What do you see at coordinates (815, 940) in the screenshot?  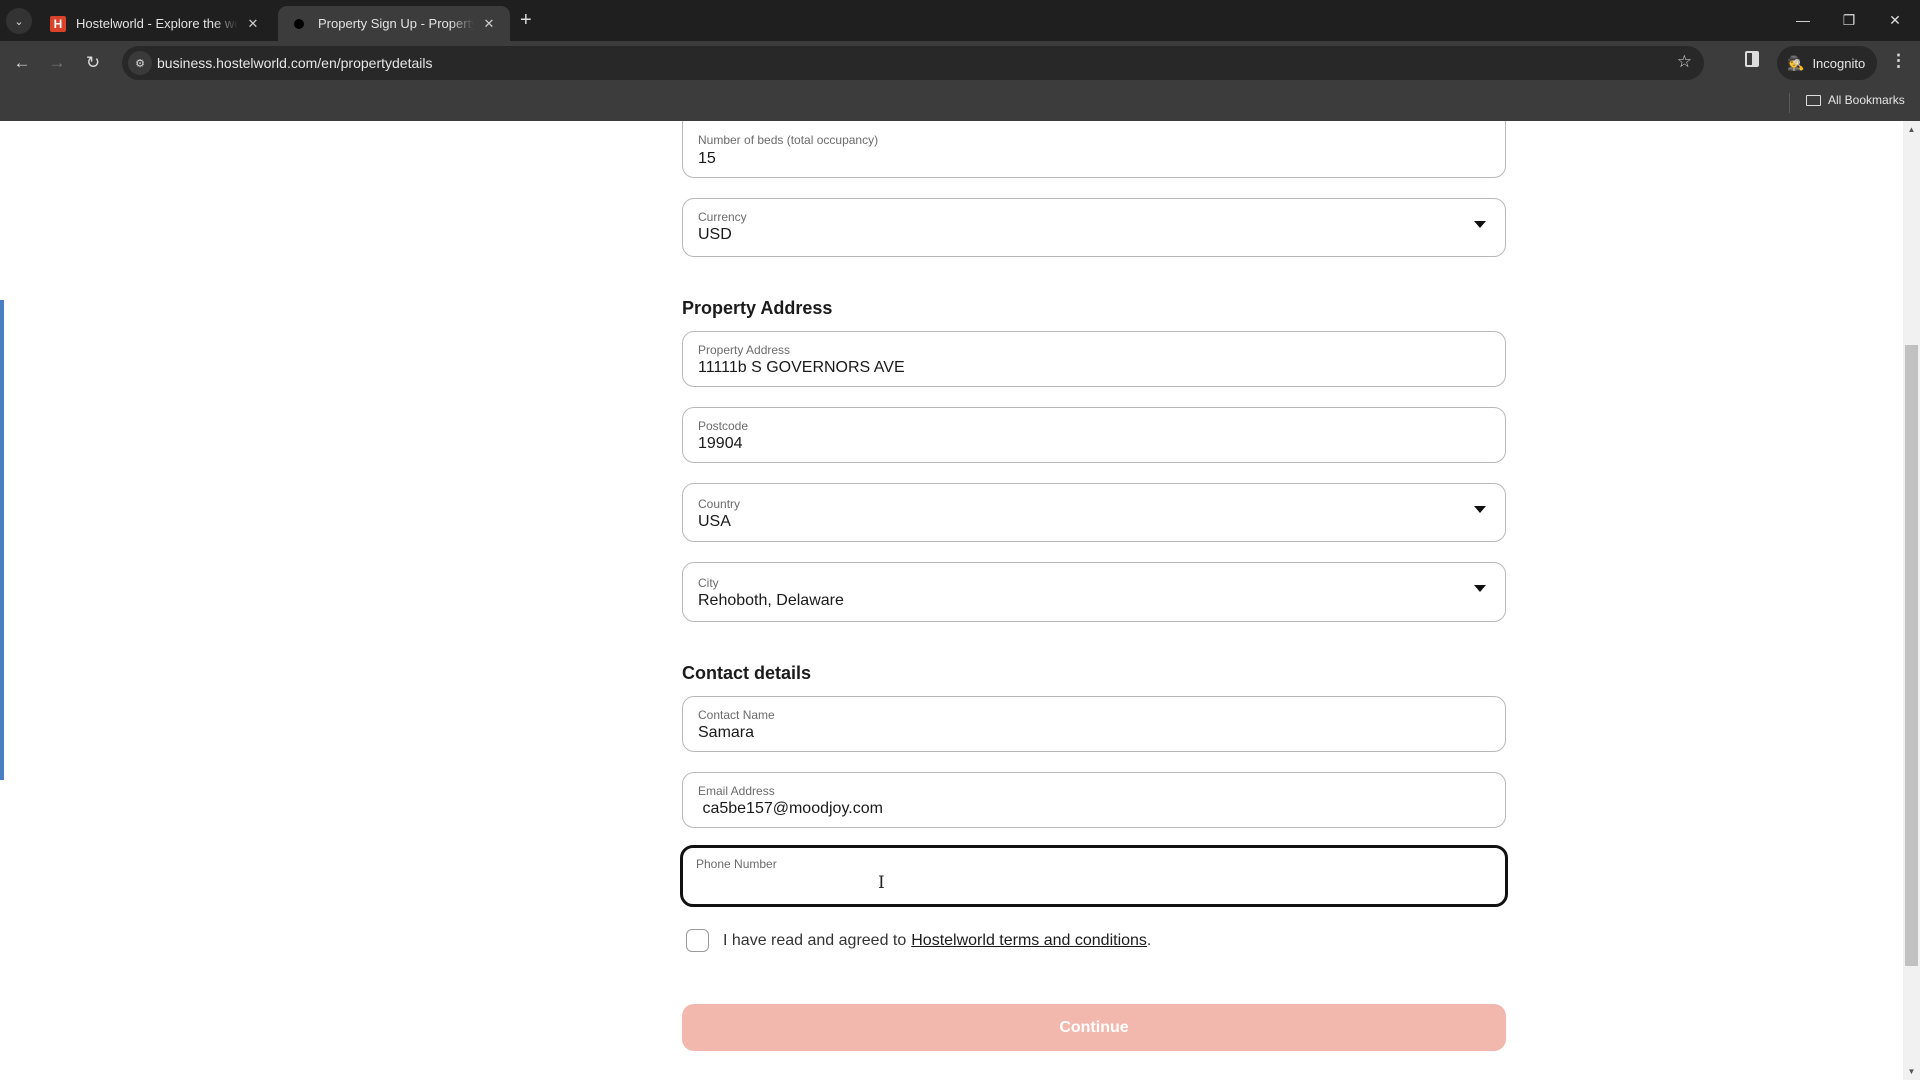 I see `terms-text: I have read and agreed to` at bounding box center [815, 940].